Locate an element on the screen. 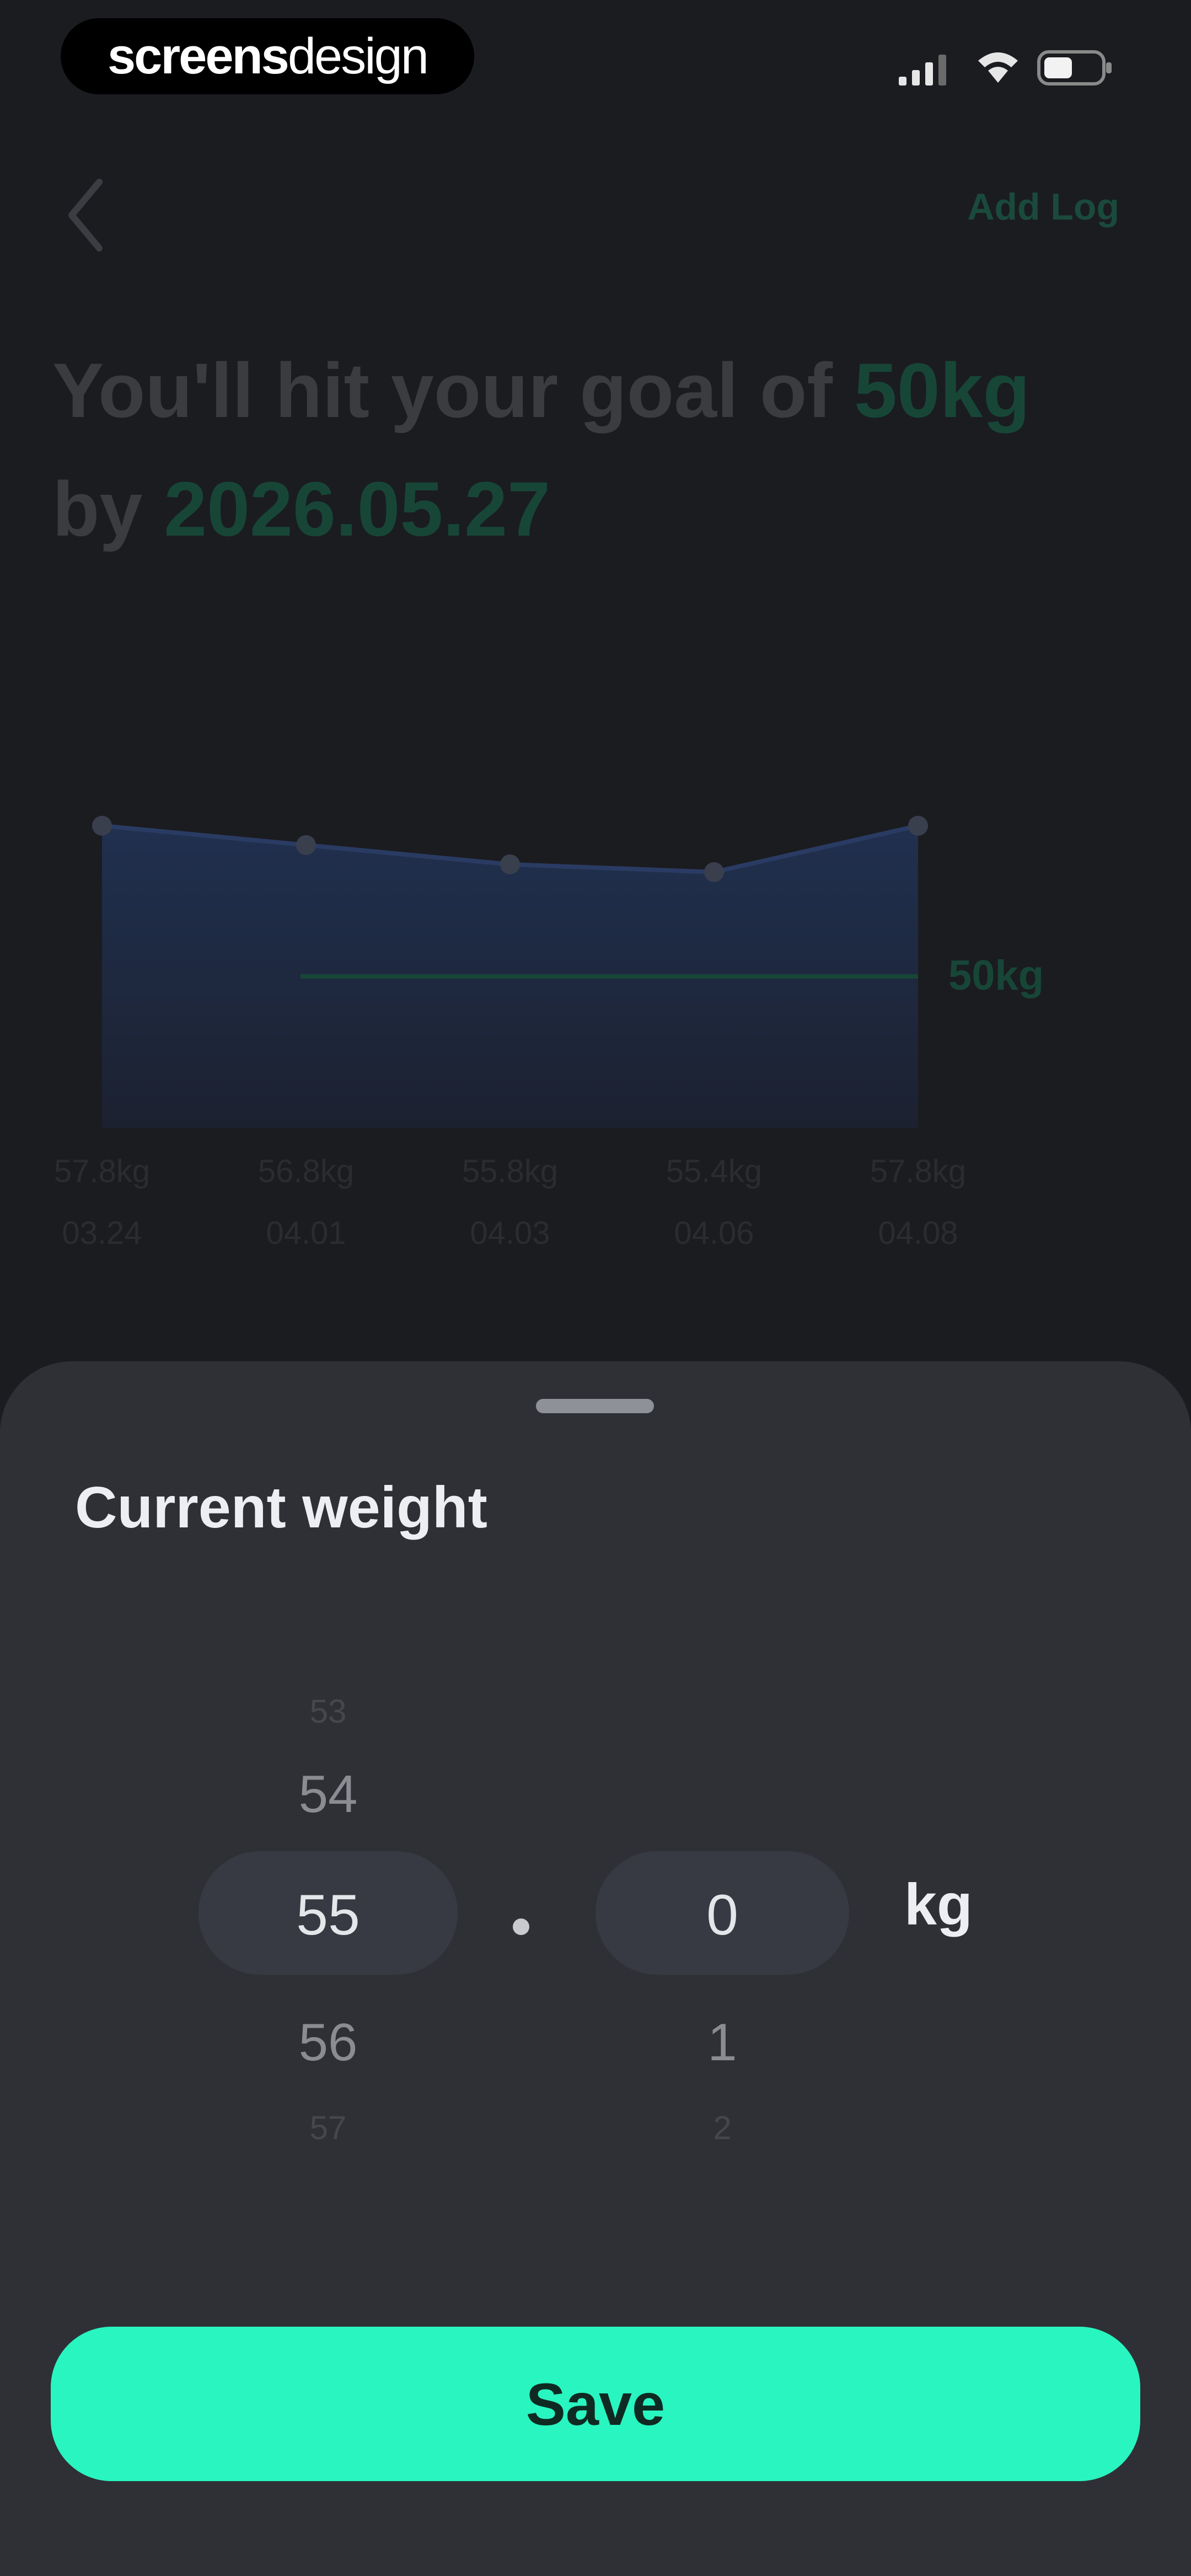 The image size is (1191, 2576). back-button is located at coordinates (85, 215).